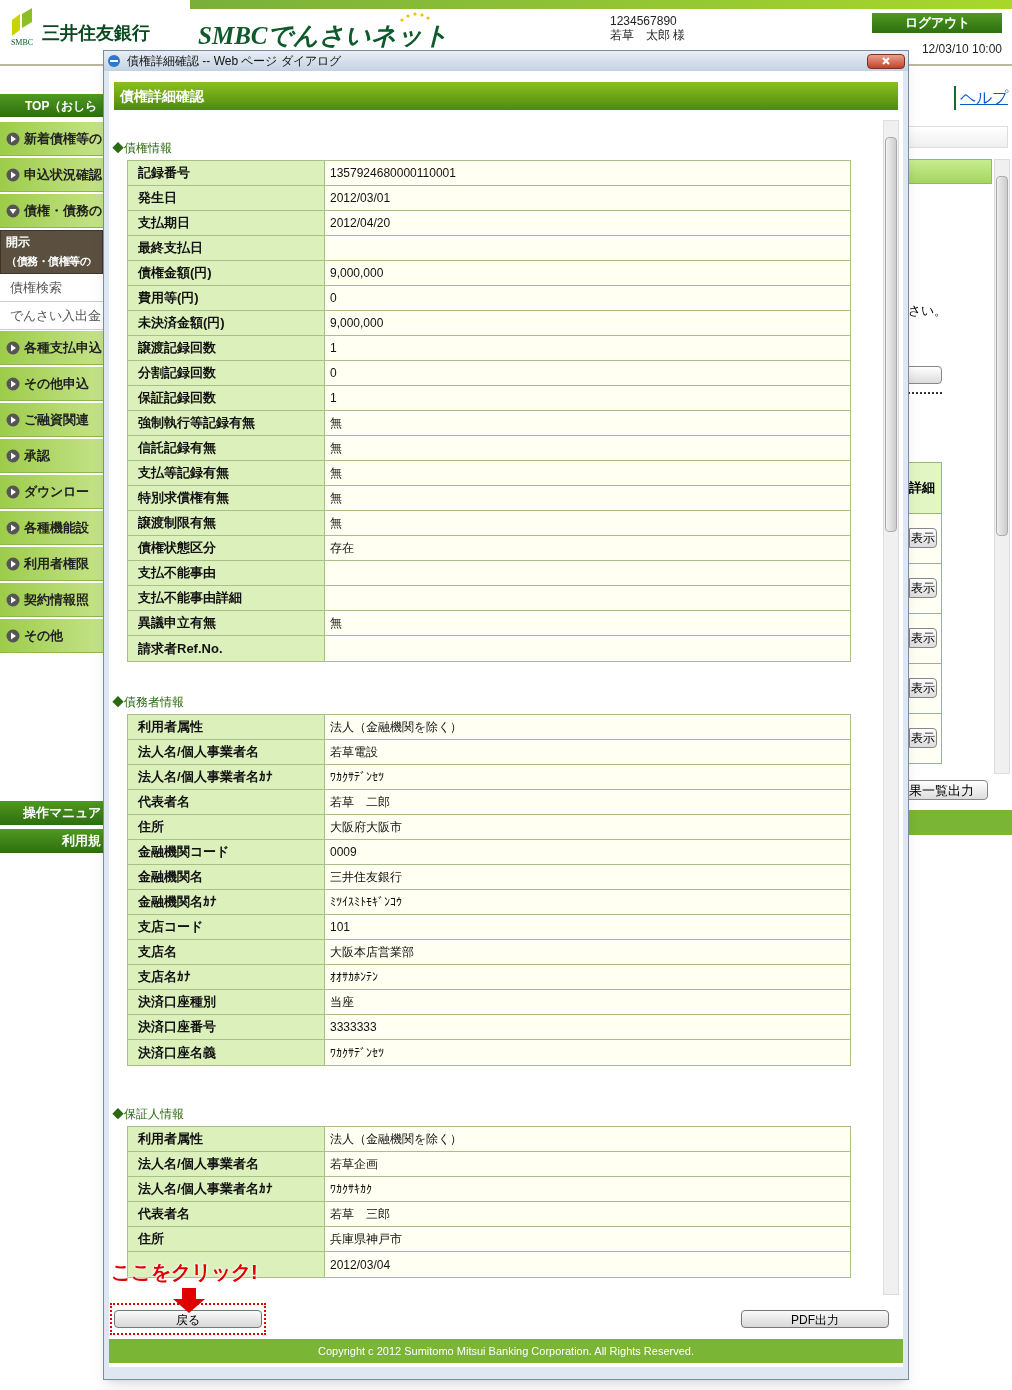 This screenshot has width=1012, height=1390. I want to click on field-label: 信託記録有無, so click(226, 448).